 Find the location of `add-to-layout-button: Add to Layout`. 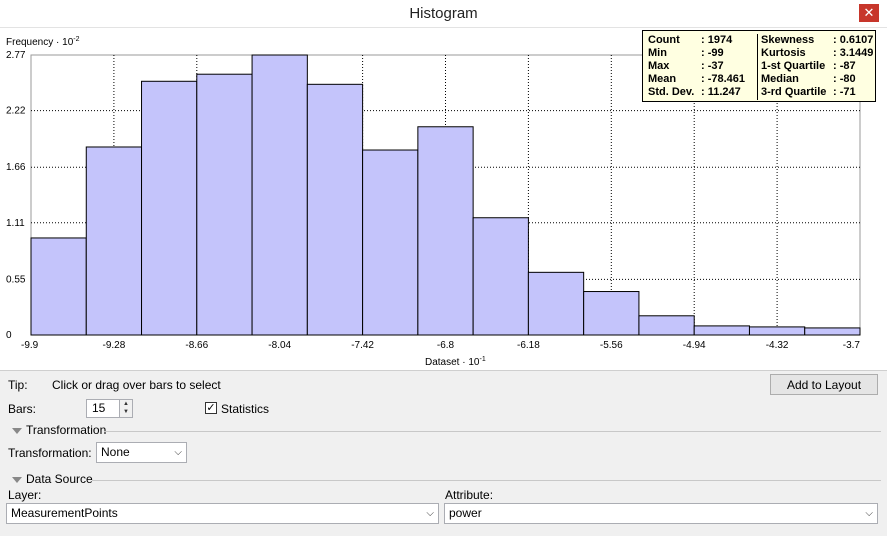

add-to-layout-button: Add to Layout is located at coordinates (824, 384).